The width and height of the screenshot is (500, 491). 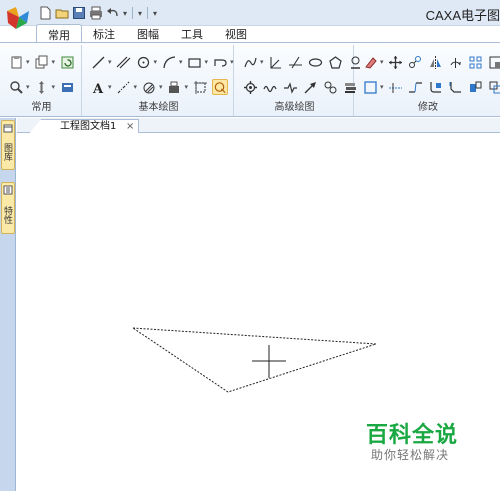 I want to click on title-bar: ▾ ▾ ▾ CAXA电子图, so click(x=250, y=14).